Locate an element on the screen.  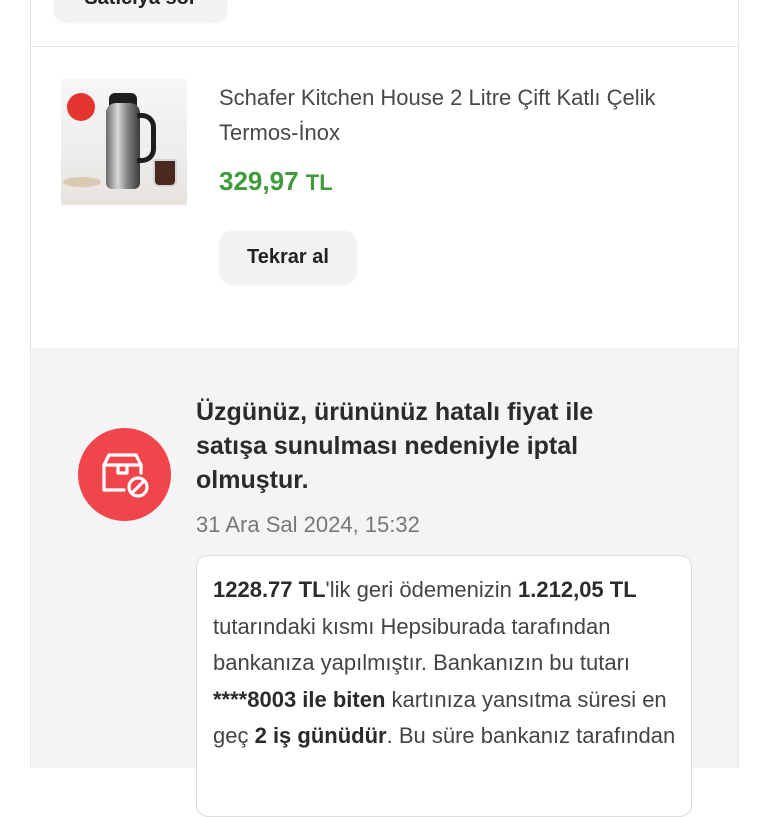
refund-partial-amount: 1.212,05 TL is located at coordinates (577, 589).